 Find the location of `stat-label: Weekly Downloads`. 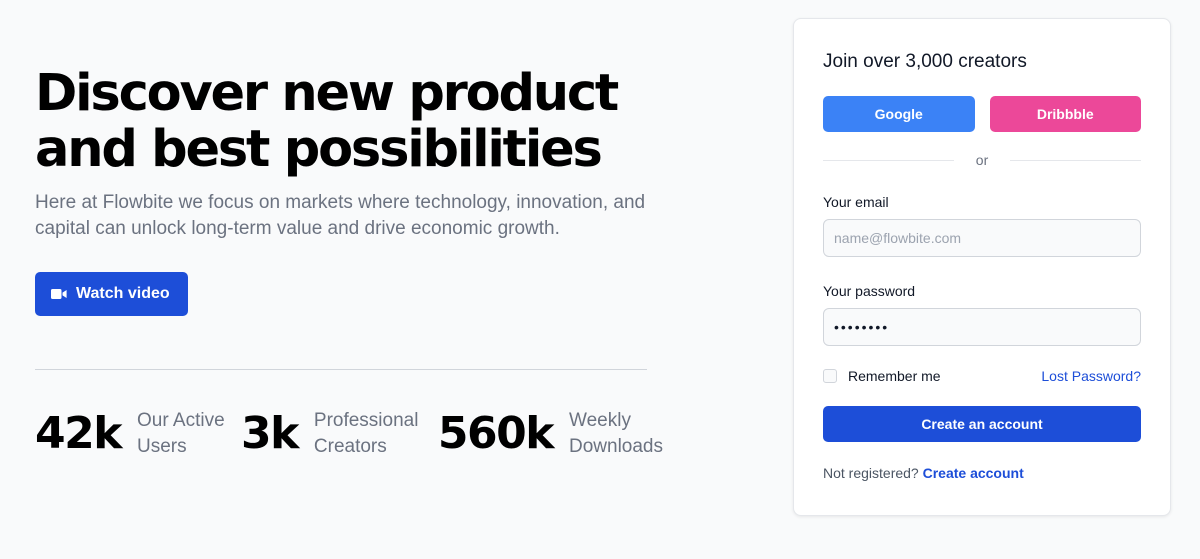

stat-label: Weekly Downloads is located at coordinates (616, 433).